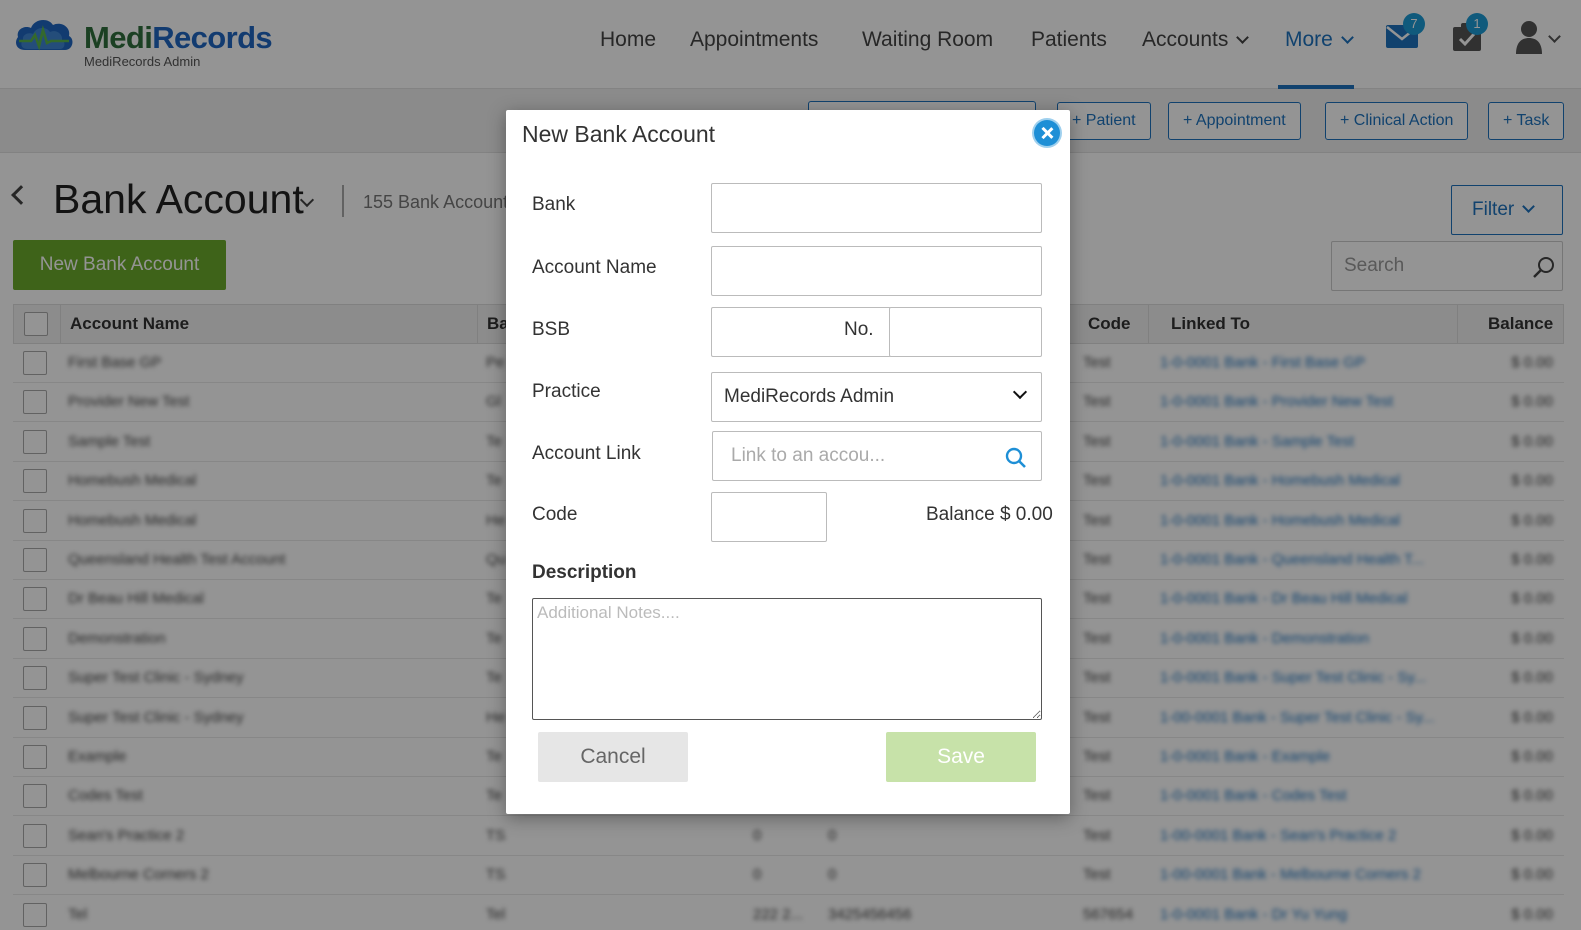 This screenshot has width=1581, height=930. Describe the element at coordinates (965, 332) in the screenshot. I see `account-number-field` at that location.